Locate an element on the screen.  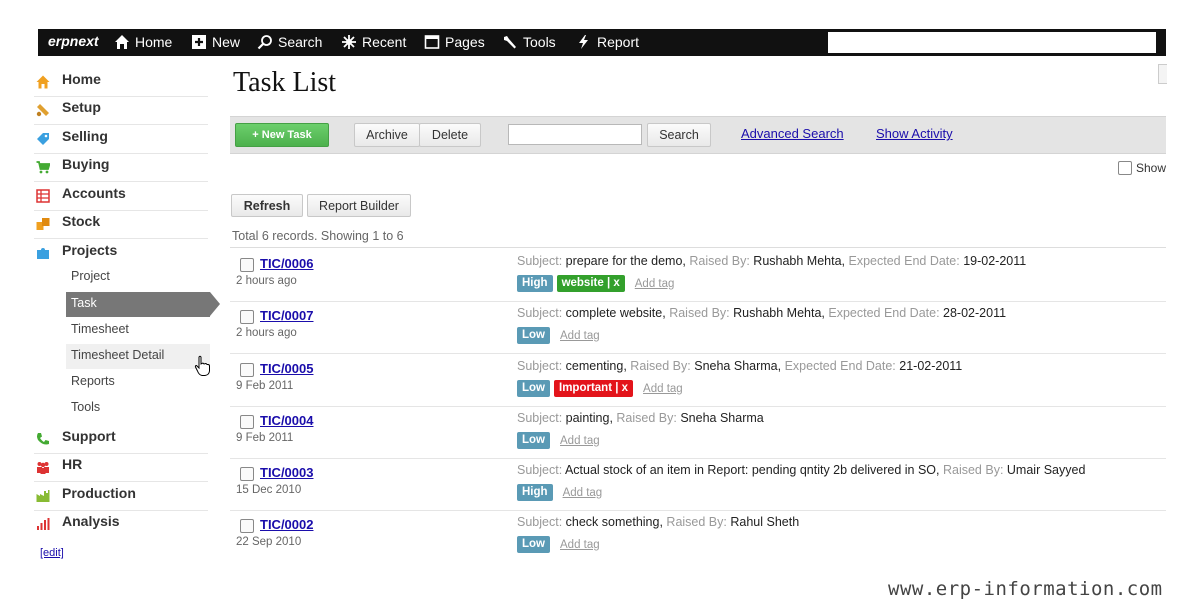
new-task-button: + New Task is located at coordinates (282, 135).